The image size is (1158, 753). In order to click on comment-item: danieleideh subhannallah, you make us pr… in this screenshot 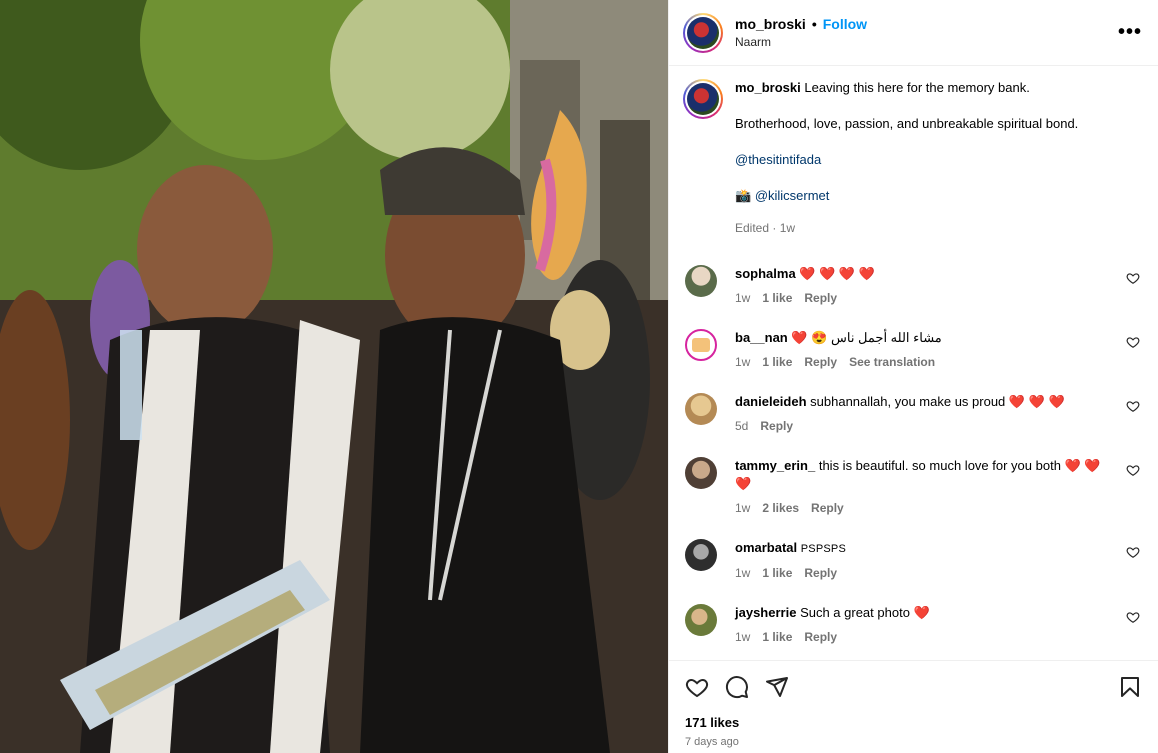, I will do `click(912, 414)`.